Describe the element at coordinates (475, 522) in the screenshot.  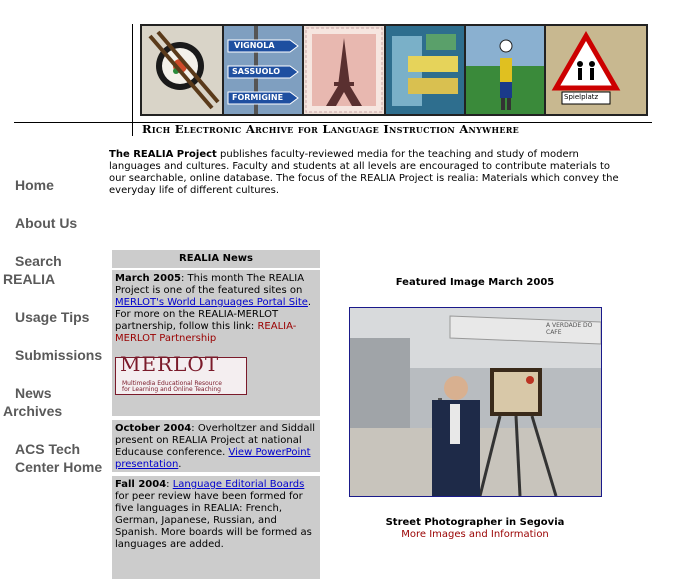
I see `featured-caption: Street Photographer in Segovia` at that location.